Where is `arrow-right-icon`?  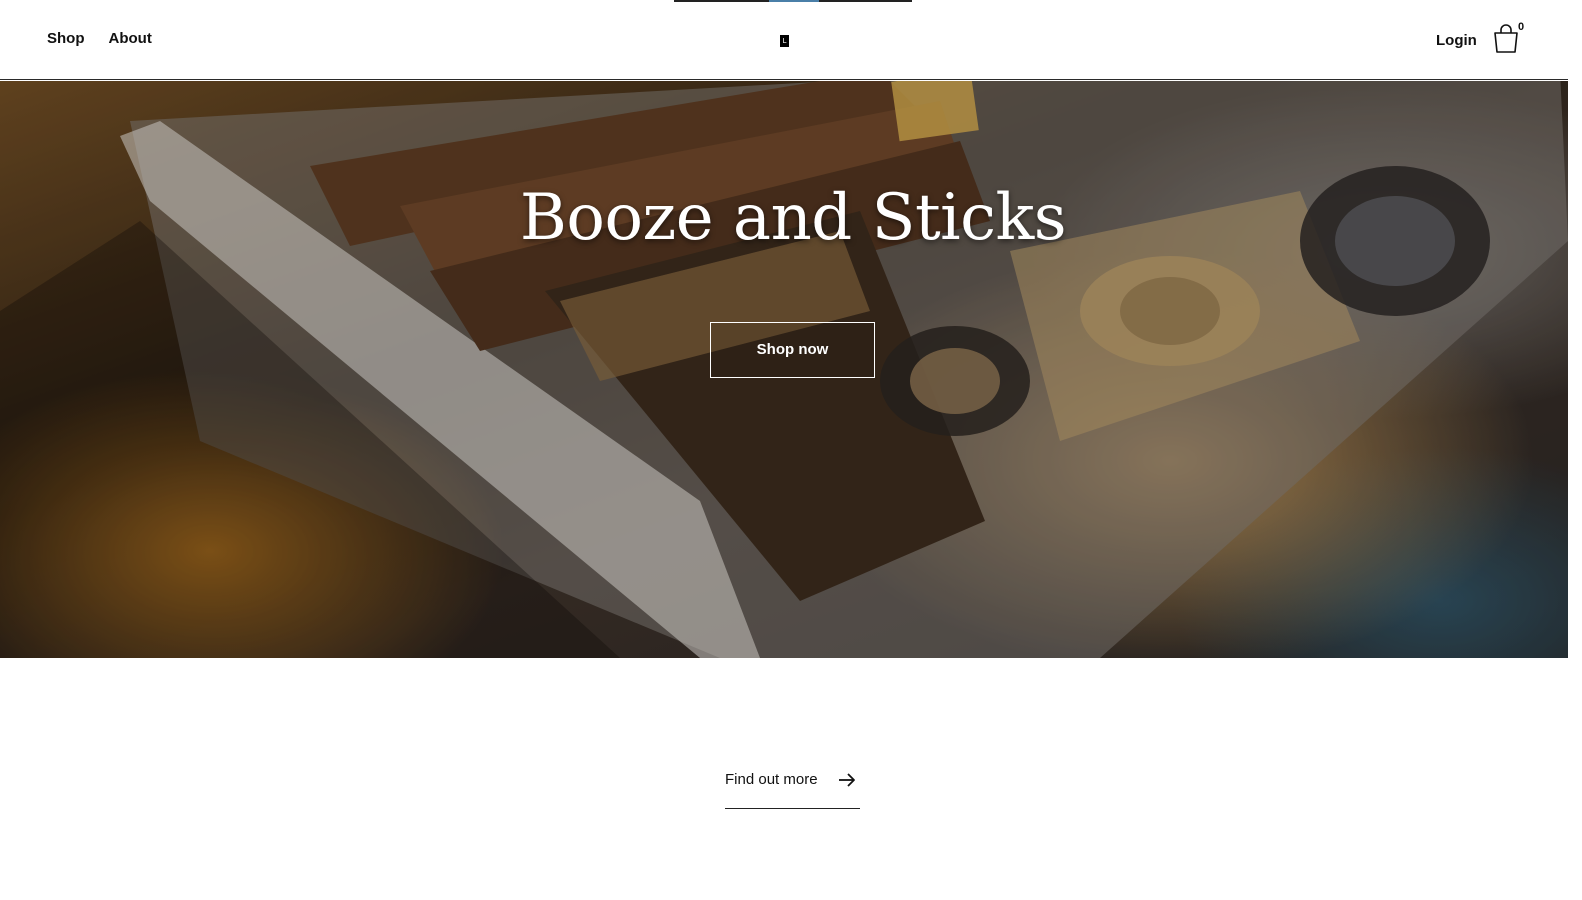 arrow-right-icon is located at coordinates (847, 780).